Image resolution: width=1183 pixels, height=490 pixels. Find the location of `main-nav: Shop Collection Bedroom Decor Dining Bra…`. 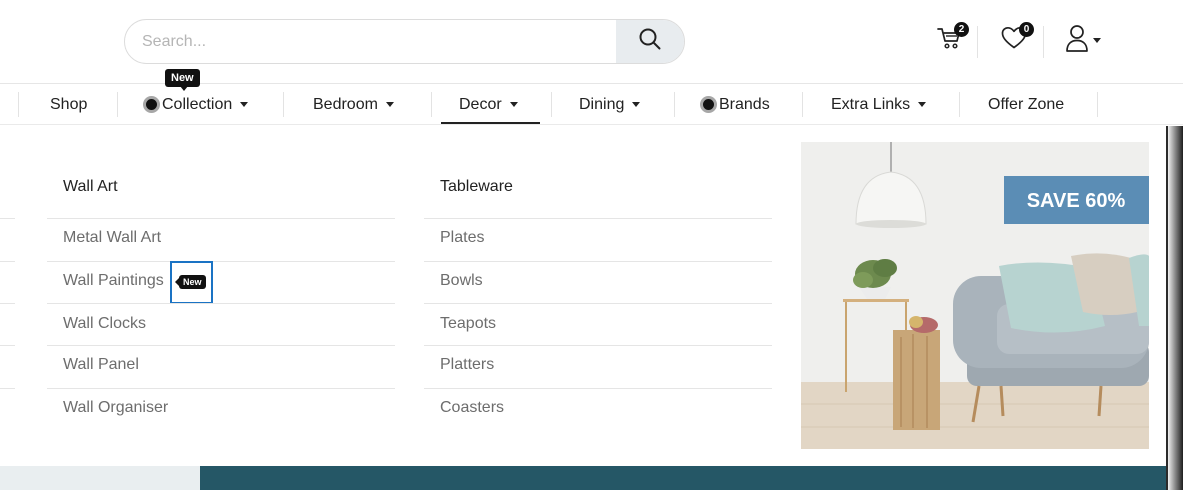

main-nav: Shop Collection Bedroom Decor Dining Bra… is located at coordinates (591, 104).